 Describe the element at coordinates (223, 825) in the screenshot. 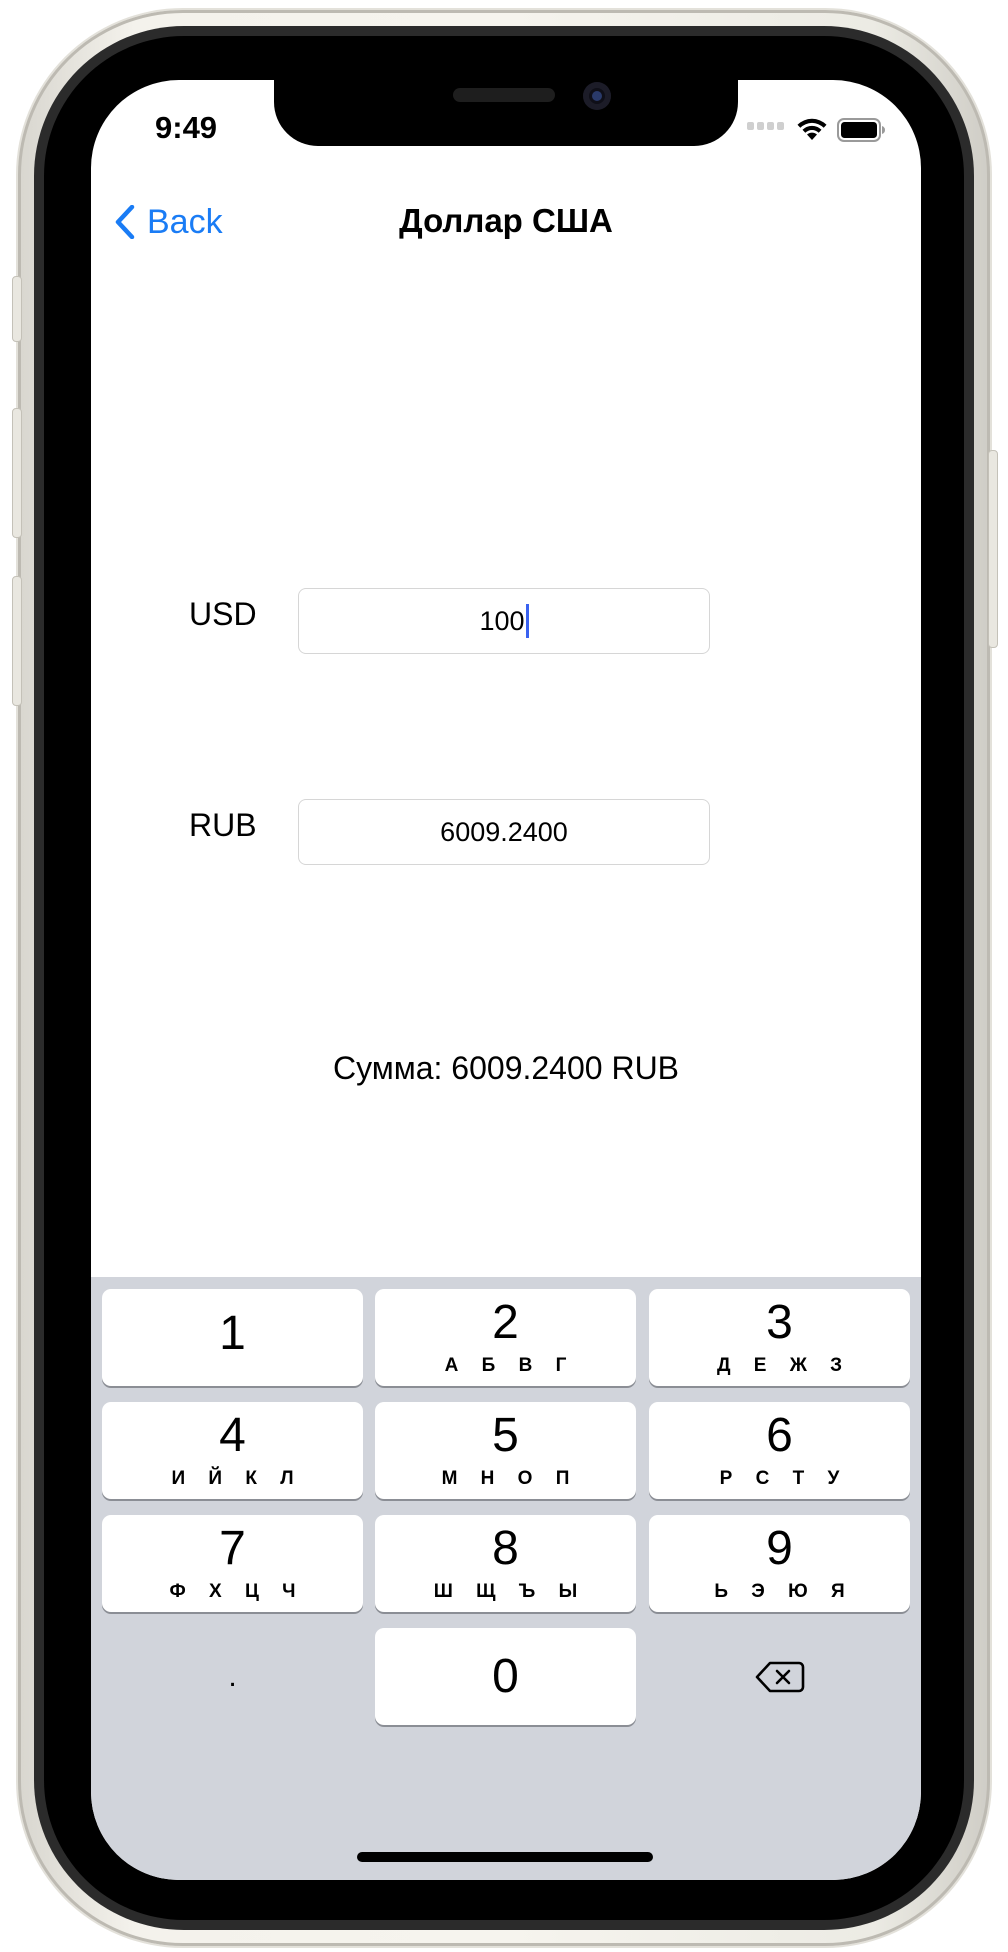

I see `rub-label: RUB` at that location.